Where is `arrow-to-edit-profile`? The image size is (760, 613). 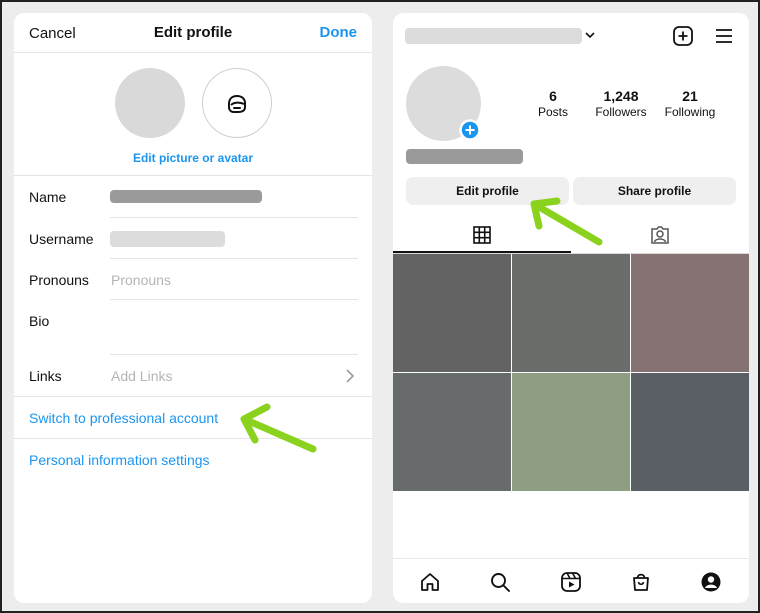
arrow-to-edit-profile is located at coordinates (566, 221).